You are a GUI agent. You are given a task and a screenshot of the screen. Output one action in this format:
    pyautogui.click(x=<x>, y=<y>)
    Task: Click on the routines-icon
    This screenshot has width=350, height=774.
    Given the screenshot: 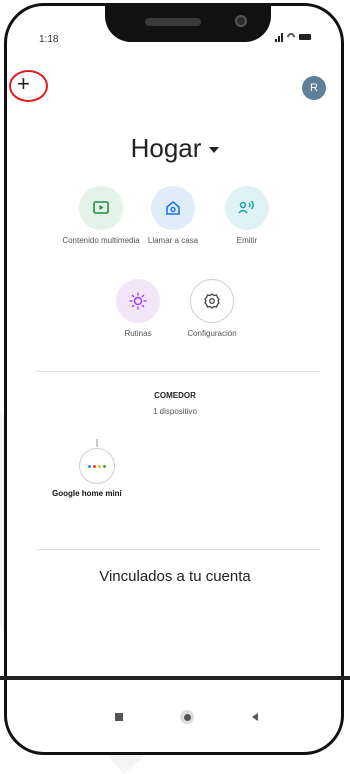 What is the action you would take?
    pyautogui.click(x=138, y=301)
    